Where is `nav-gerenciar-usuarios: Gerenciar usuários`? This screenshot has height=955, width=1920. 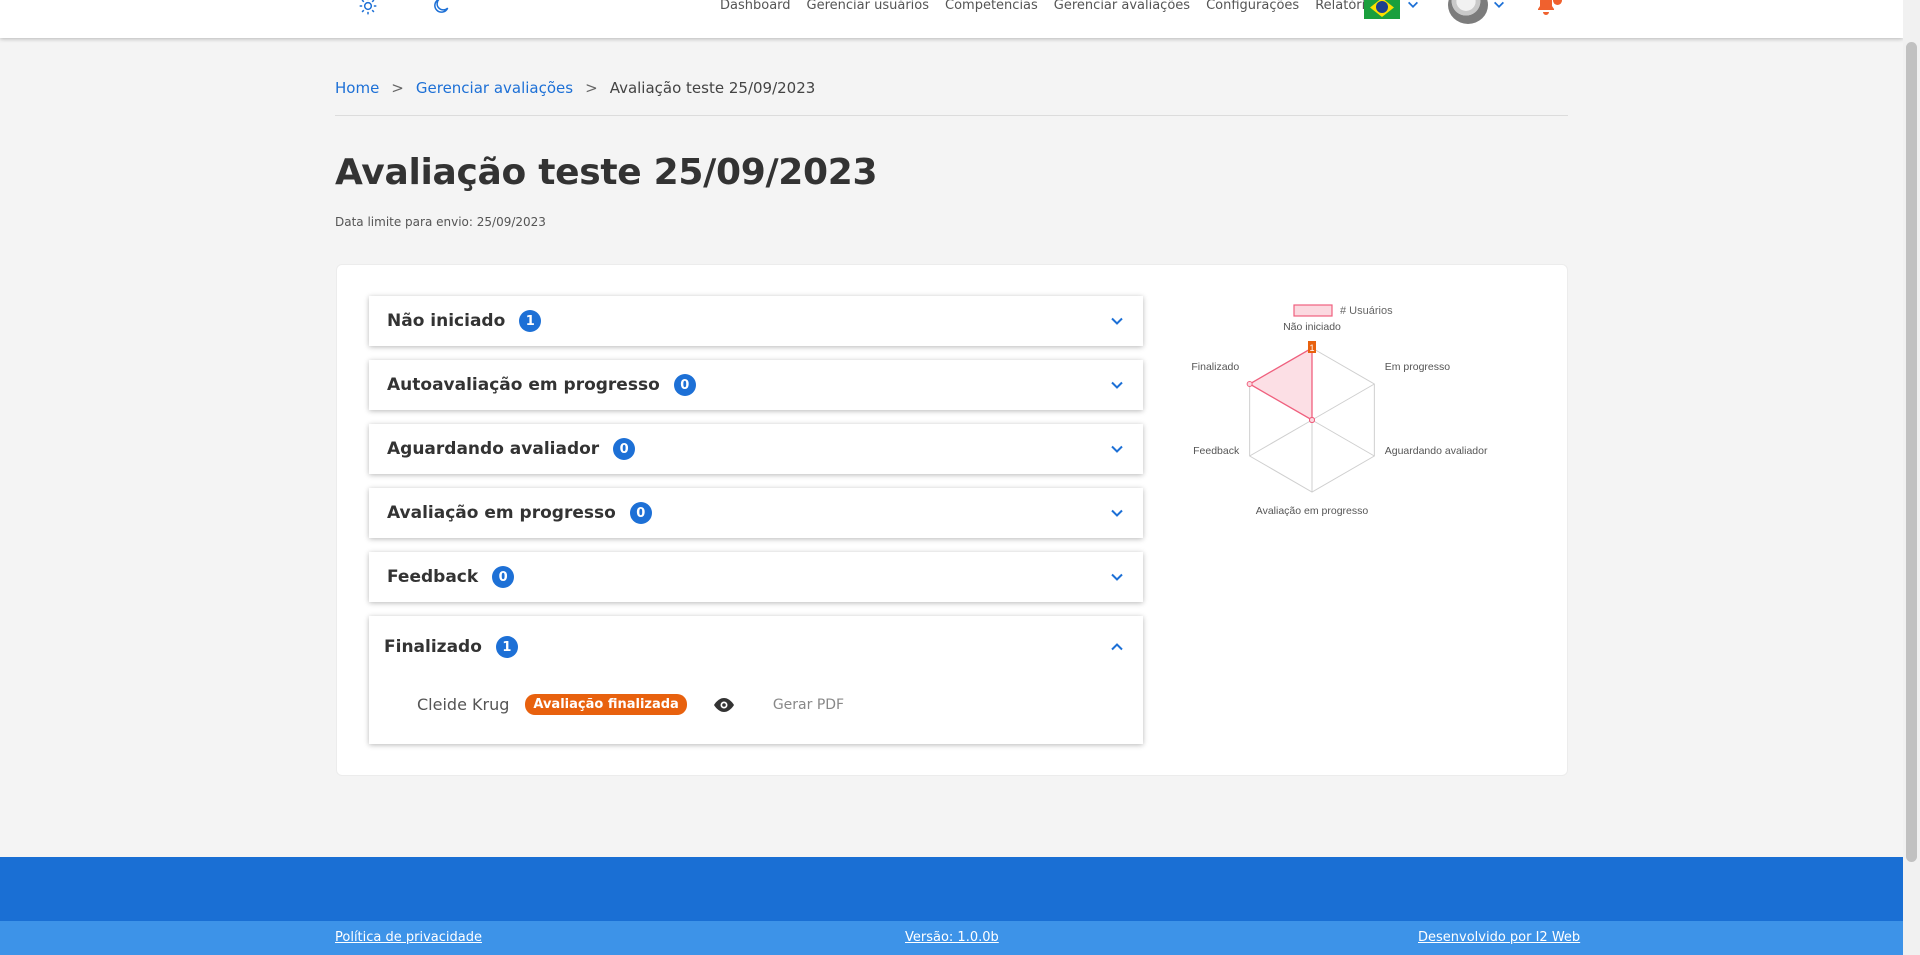 nav-gerenciar-usuarios: Gerenciar usuários is located at coordinates (868, 6).